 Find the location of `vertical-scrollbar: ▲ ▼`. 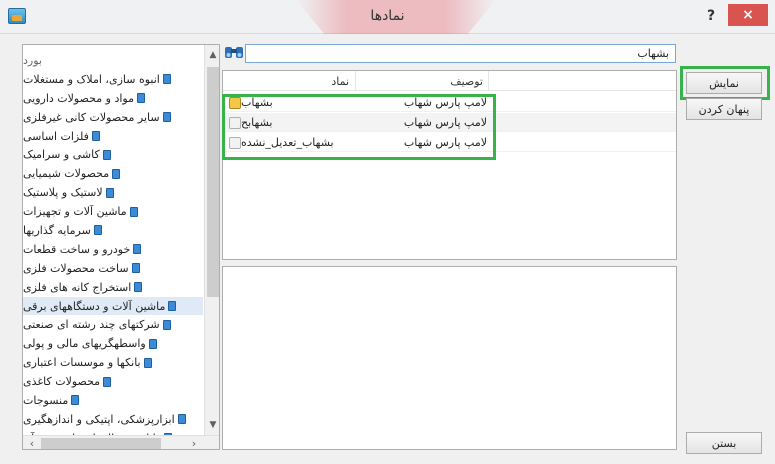

vertical-scrollbar: ▲ ▼ is located at coordinates (211, 240).